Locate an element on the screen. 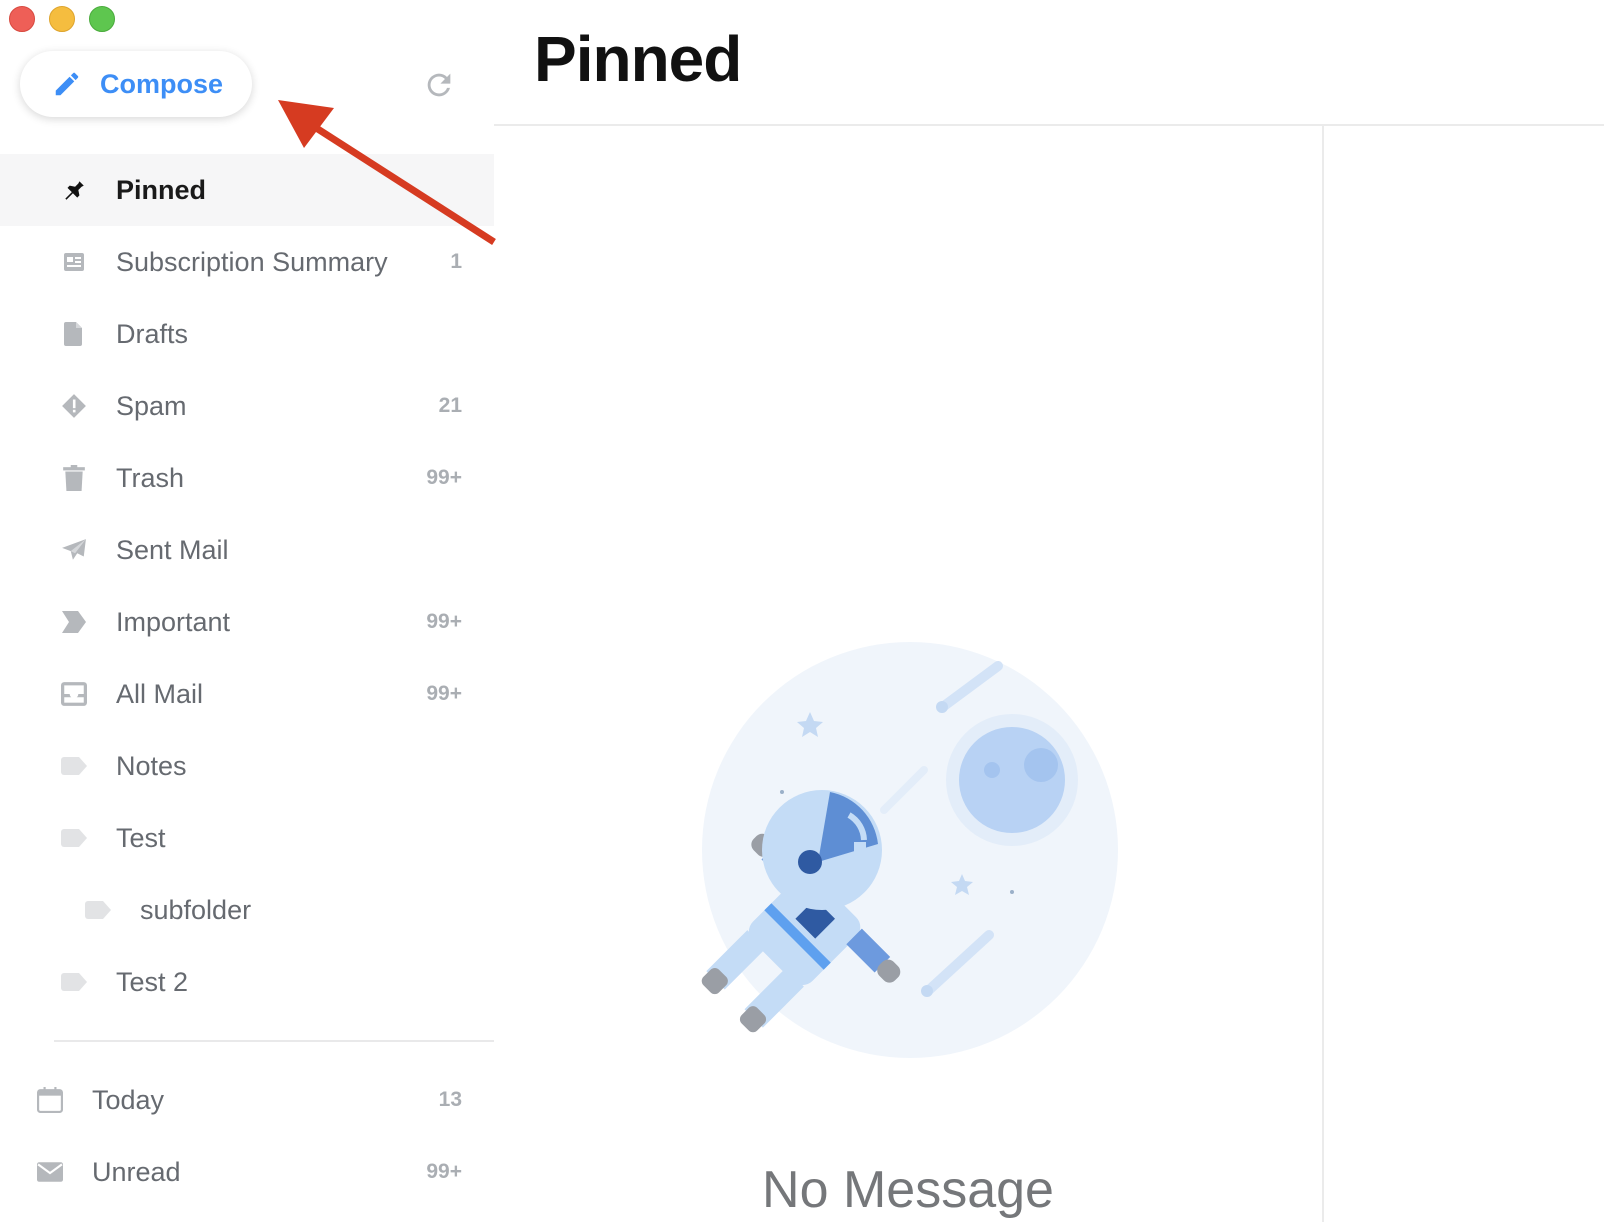 The height and width of the screenshot is (1222, 1604). minimize-window-button is located at coordinates (62, 19).